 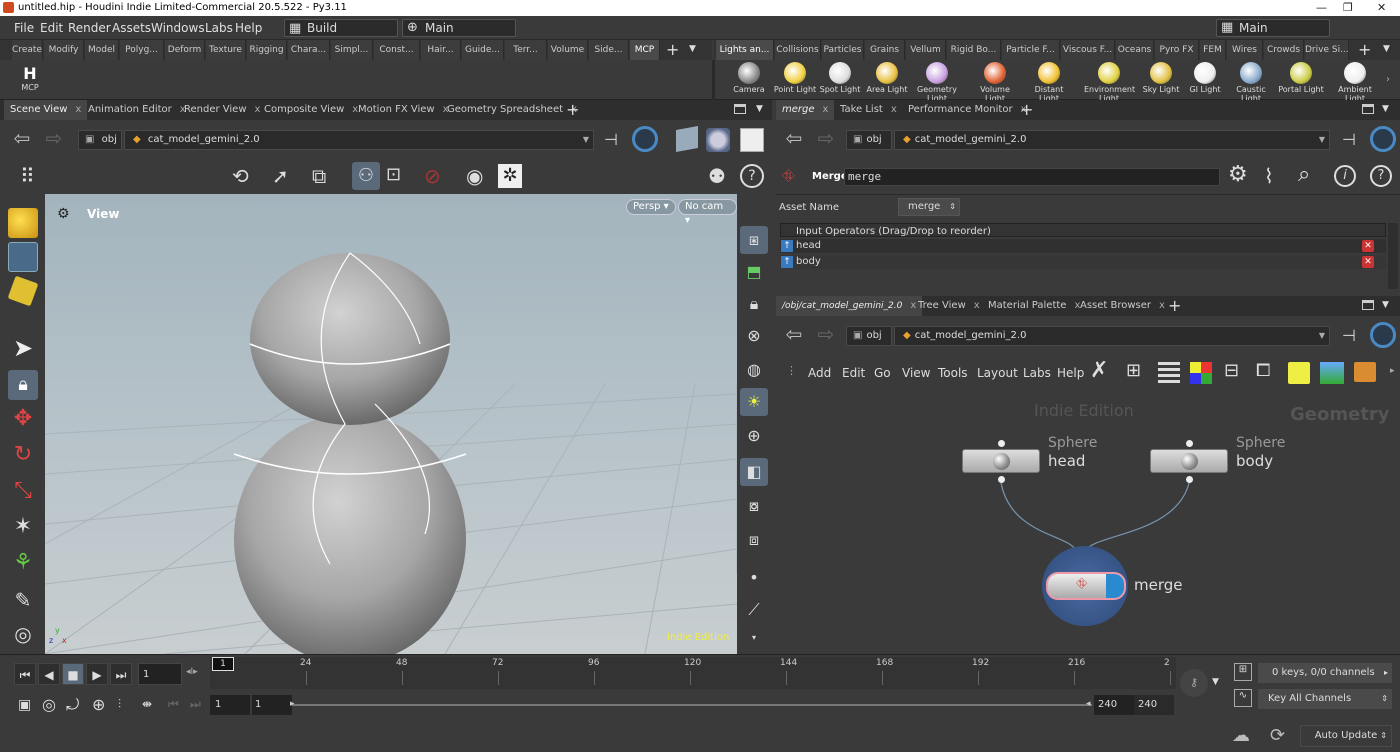 I want to click on shelf-tool-caustic-light: Caustic Light, so click(x=1251, y=82).